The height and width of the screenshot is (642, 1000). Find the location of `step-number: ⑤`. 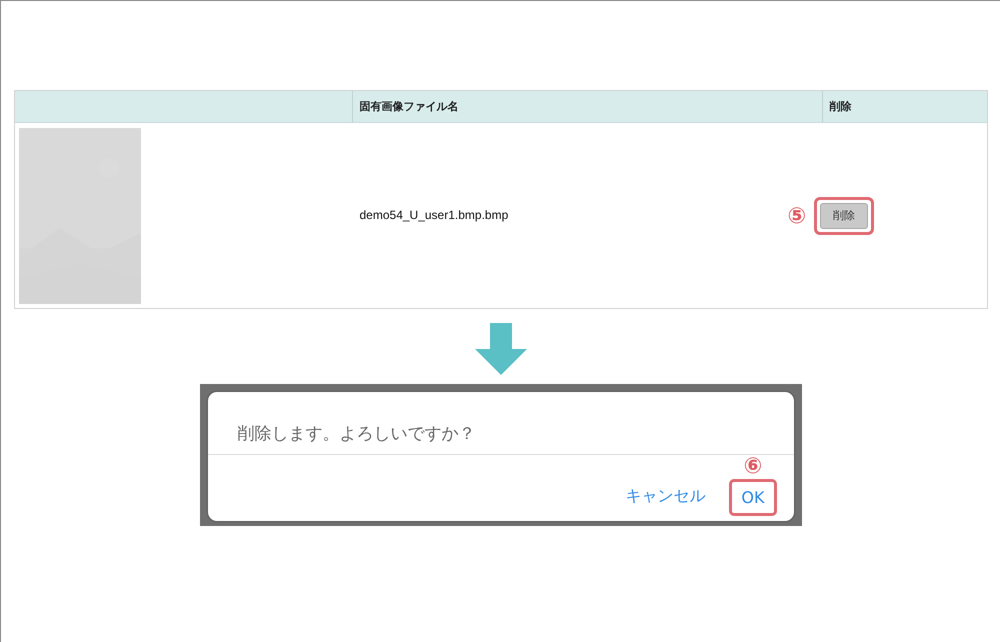

step-number: ⑤ is located at coordinates (797, 215).